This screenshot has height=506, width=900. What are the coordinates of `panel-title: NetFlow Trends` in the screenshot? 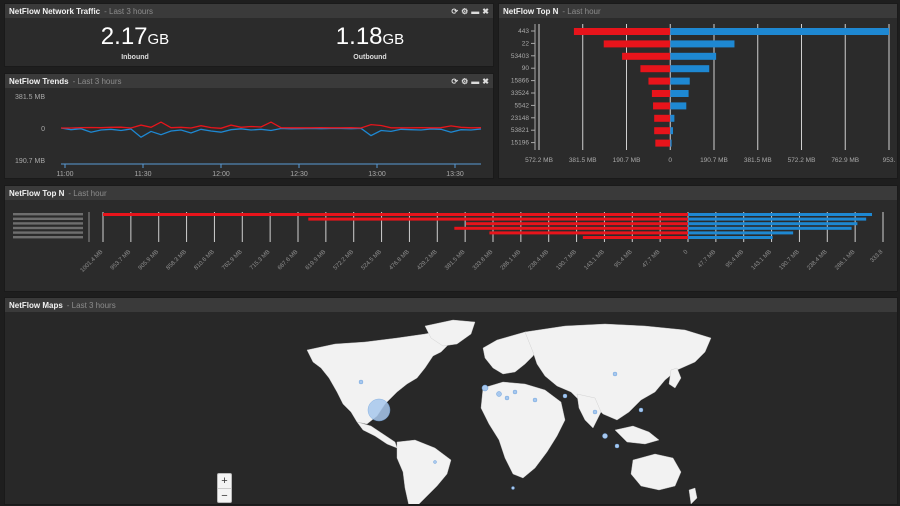 It's located at (39, 81).